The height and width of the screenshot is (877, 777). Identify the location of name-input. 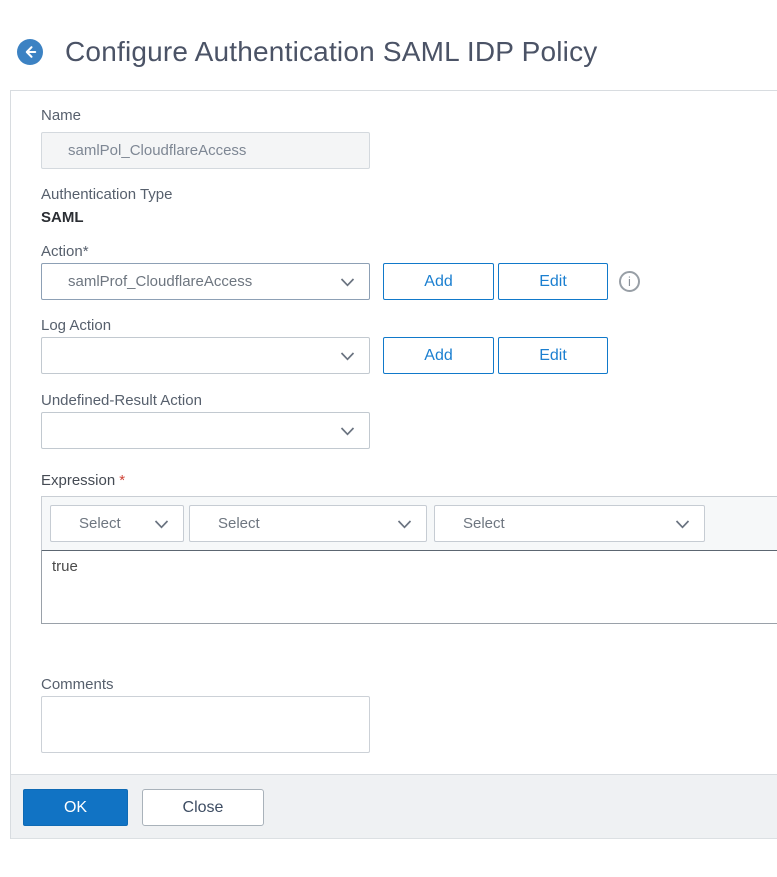
(205, 150).